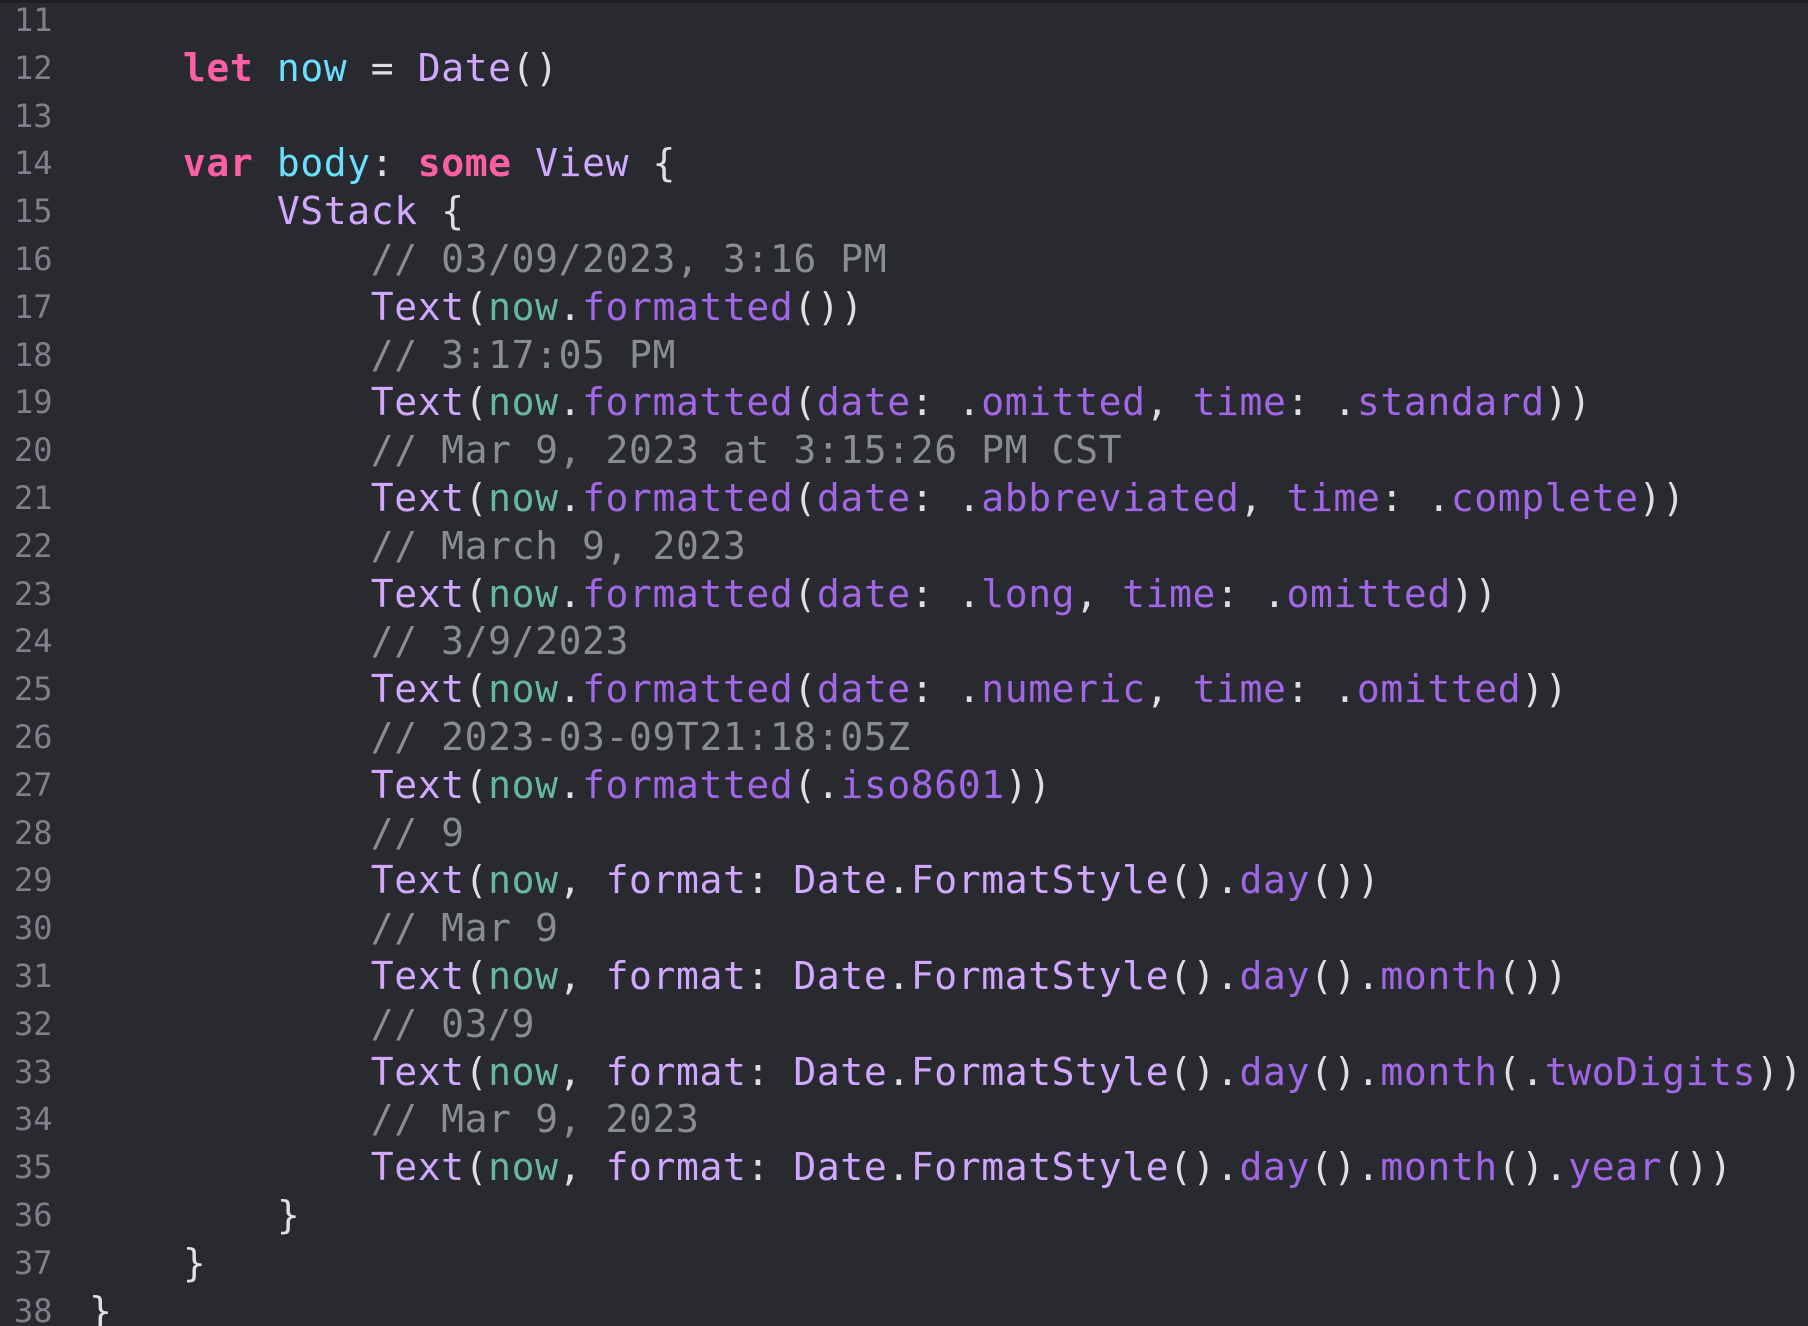 This screenshot has width=1808, height=1326. Describe the element at coordinates (33, 641) in the screenshot. I see `line-number: 24` at that location.